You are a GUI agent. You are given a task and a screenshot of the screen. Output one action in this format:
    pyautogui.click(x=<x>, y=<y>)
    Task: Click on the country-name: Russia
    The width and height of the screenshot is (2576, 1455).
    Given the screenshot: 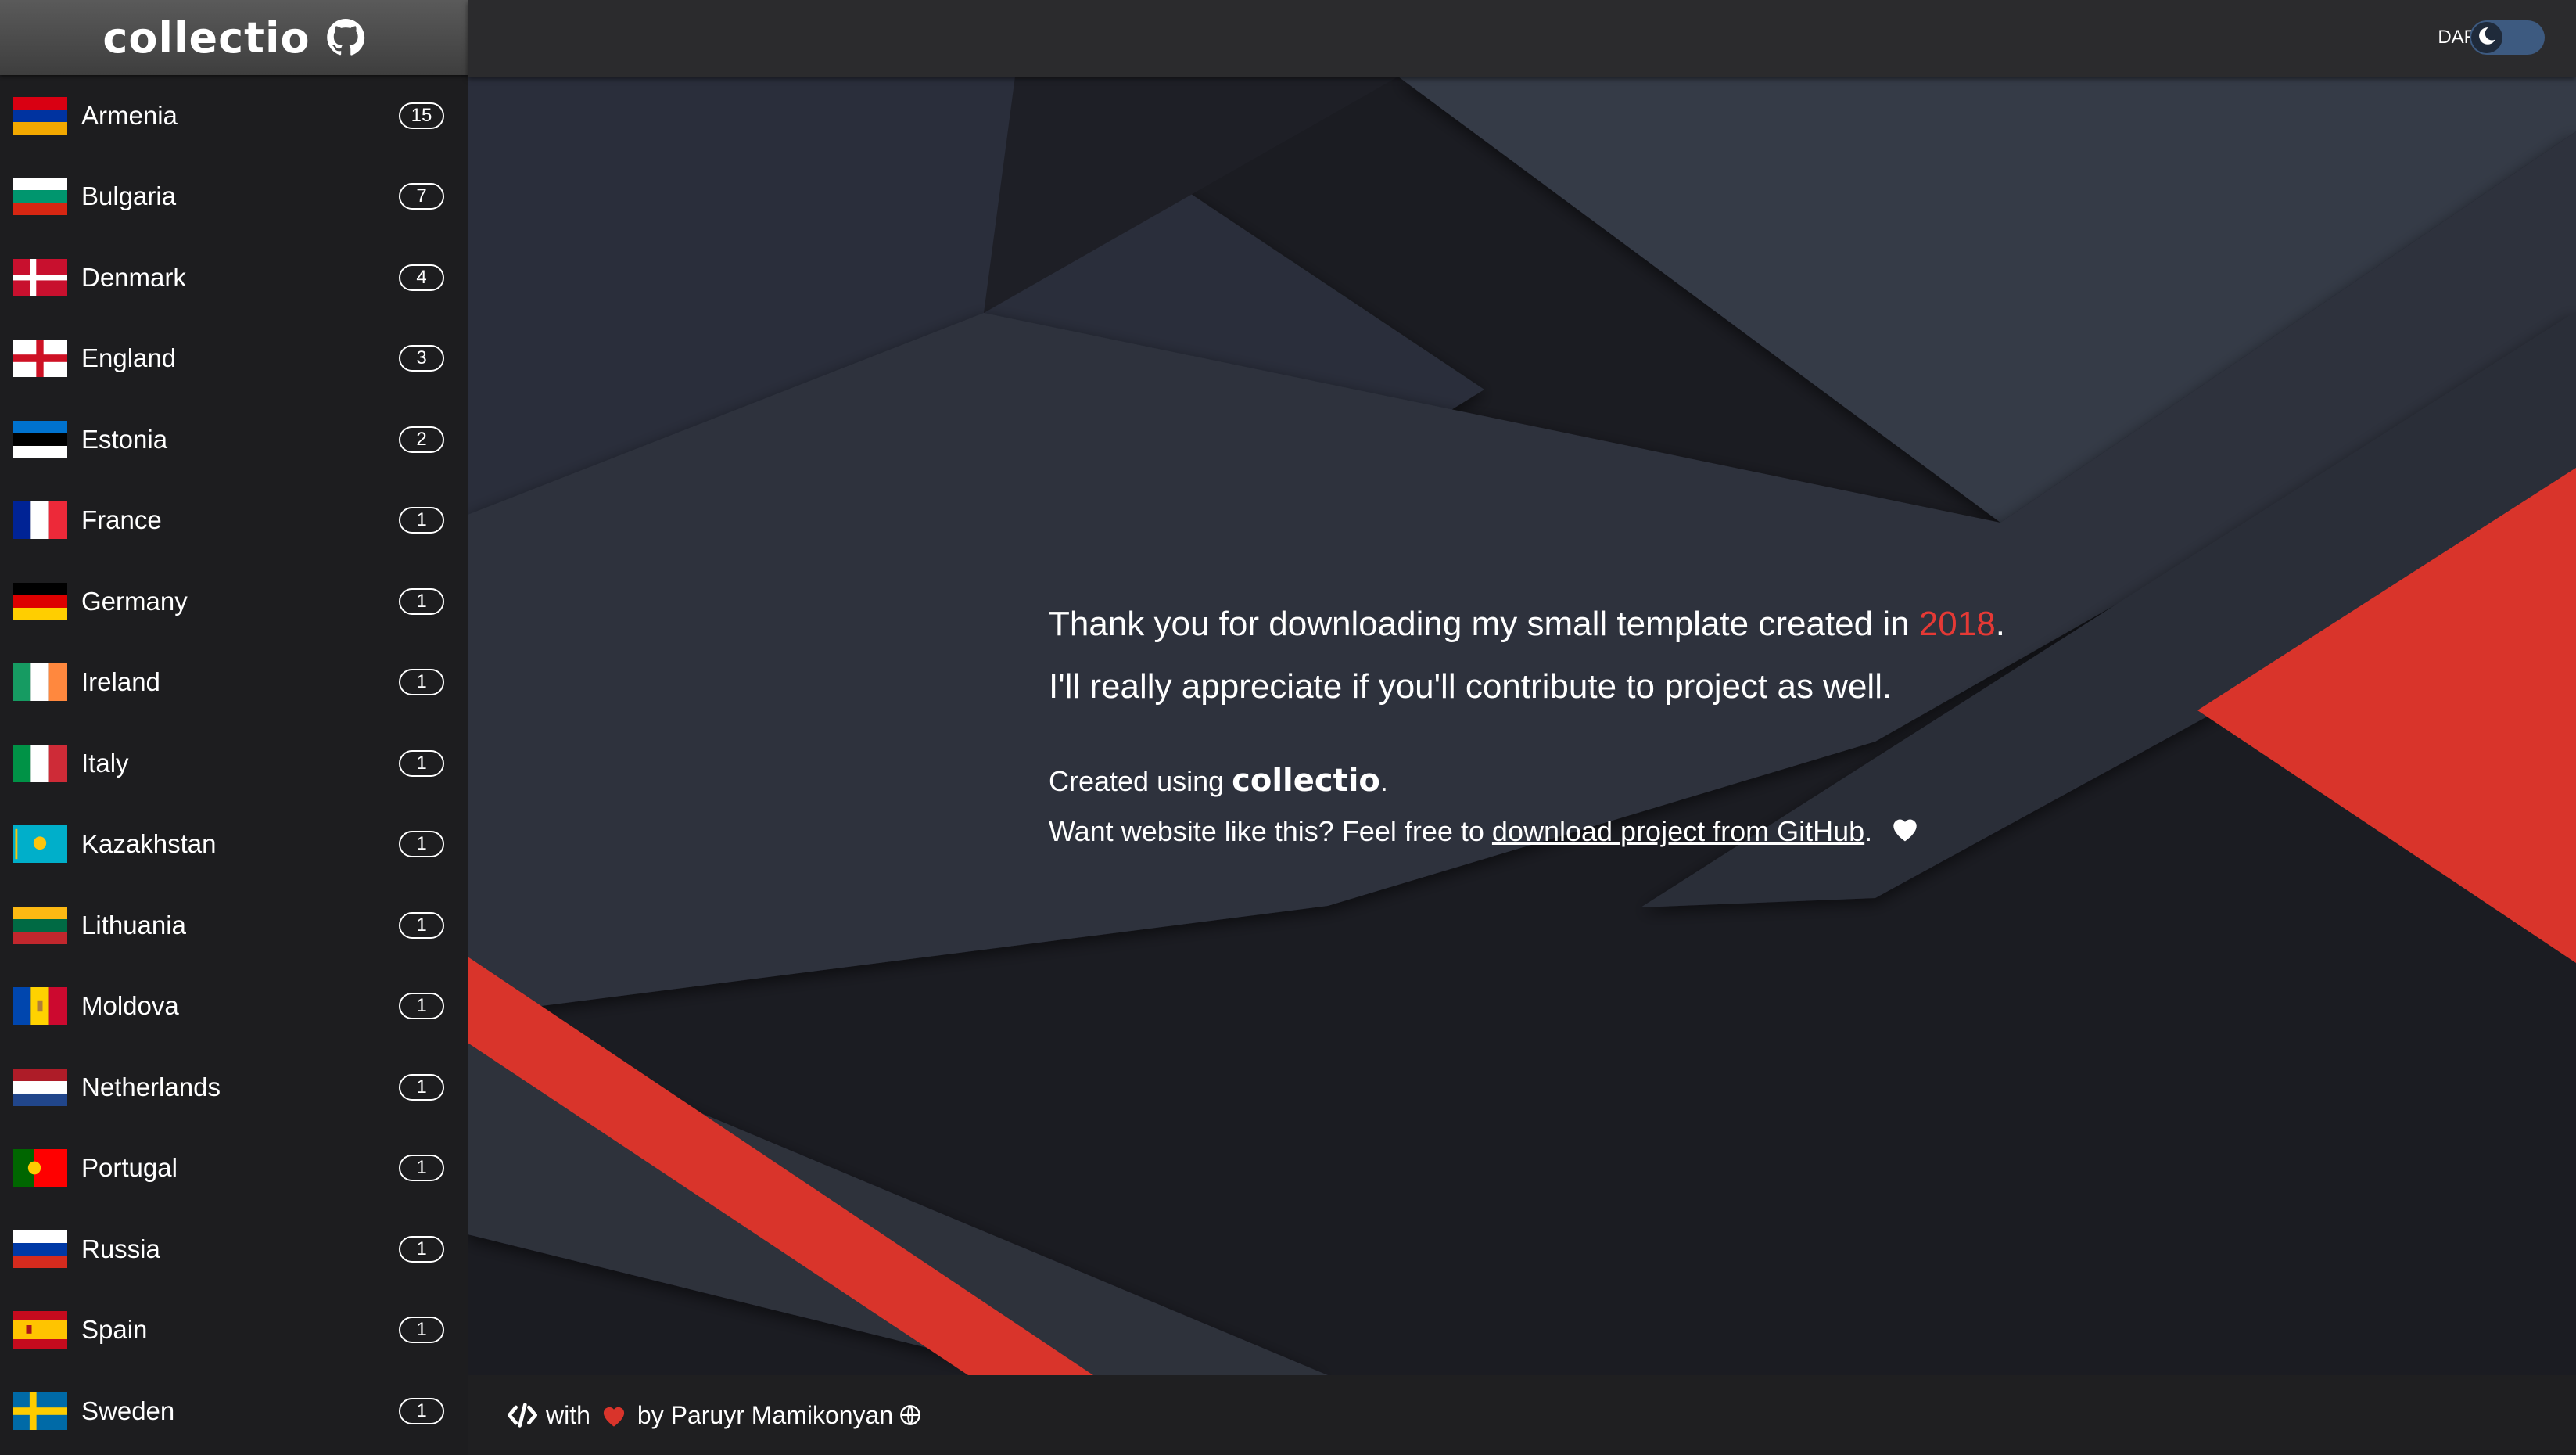 What is the action you would take?
    pyautogui.click(x=121, y=1248)
    